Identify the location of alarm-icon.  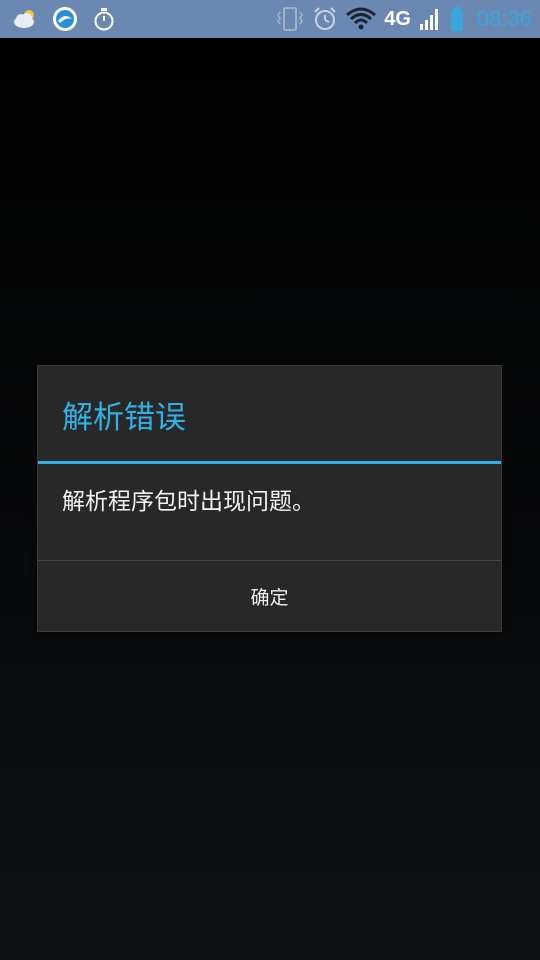
(325, 19).